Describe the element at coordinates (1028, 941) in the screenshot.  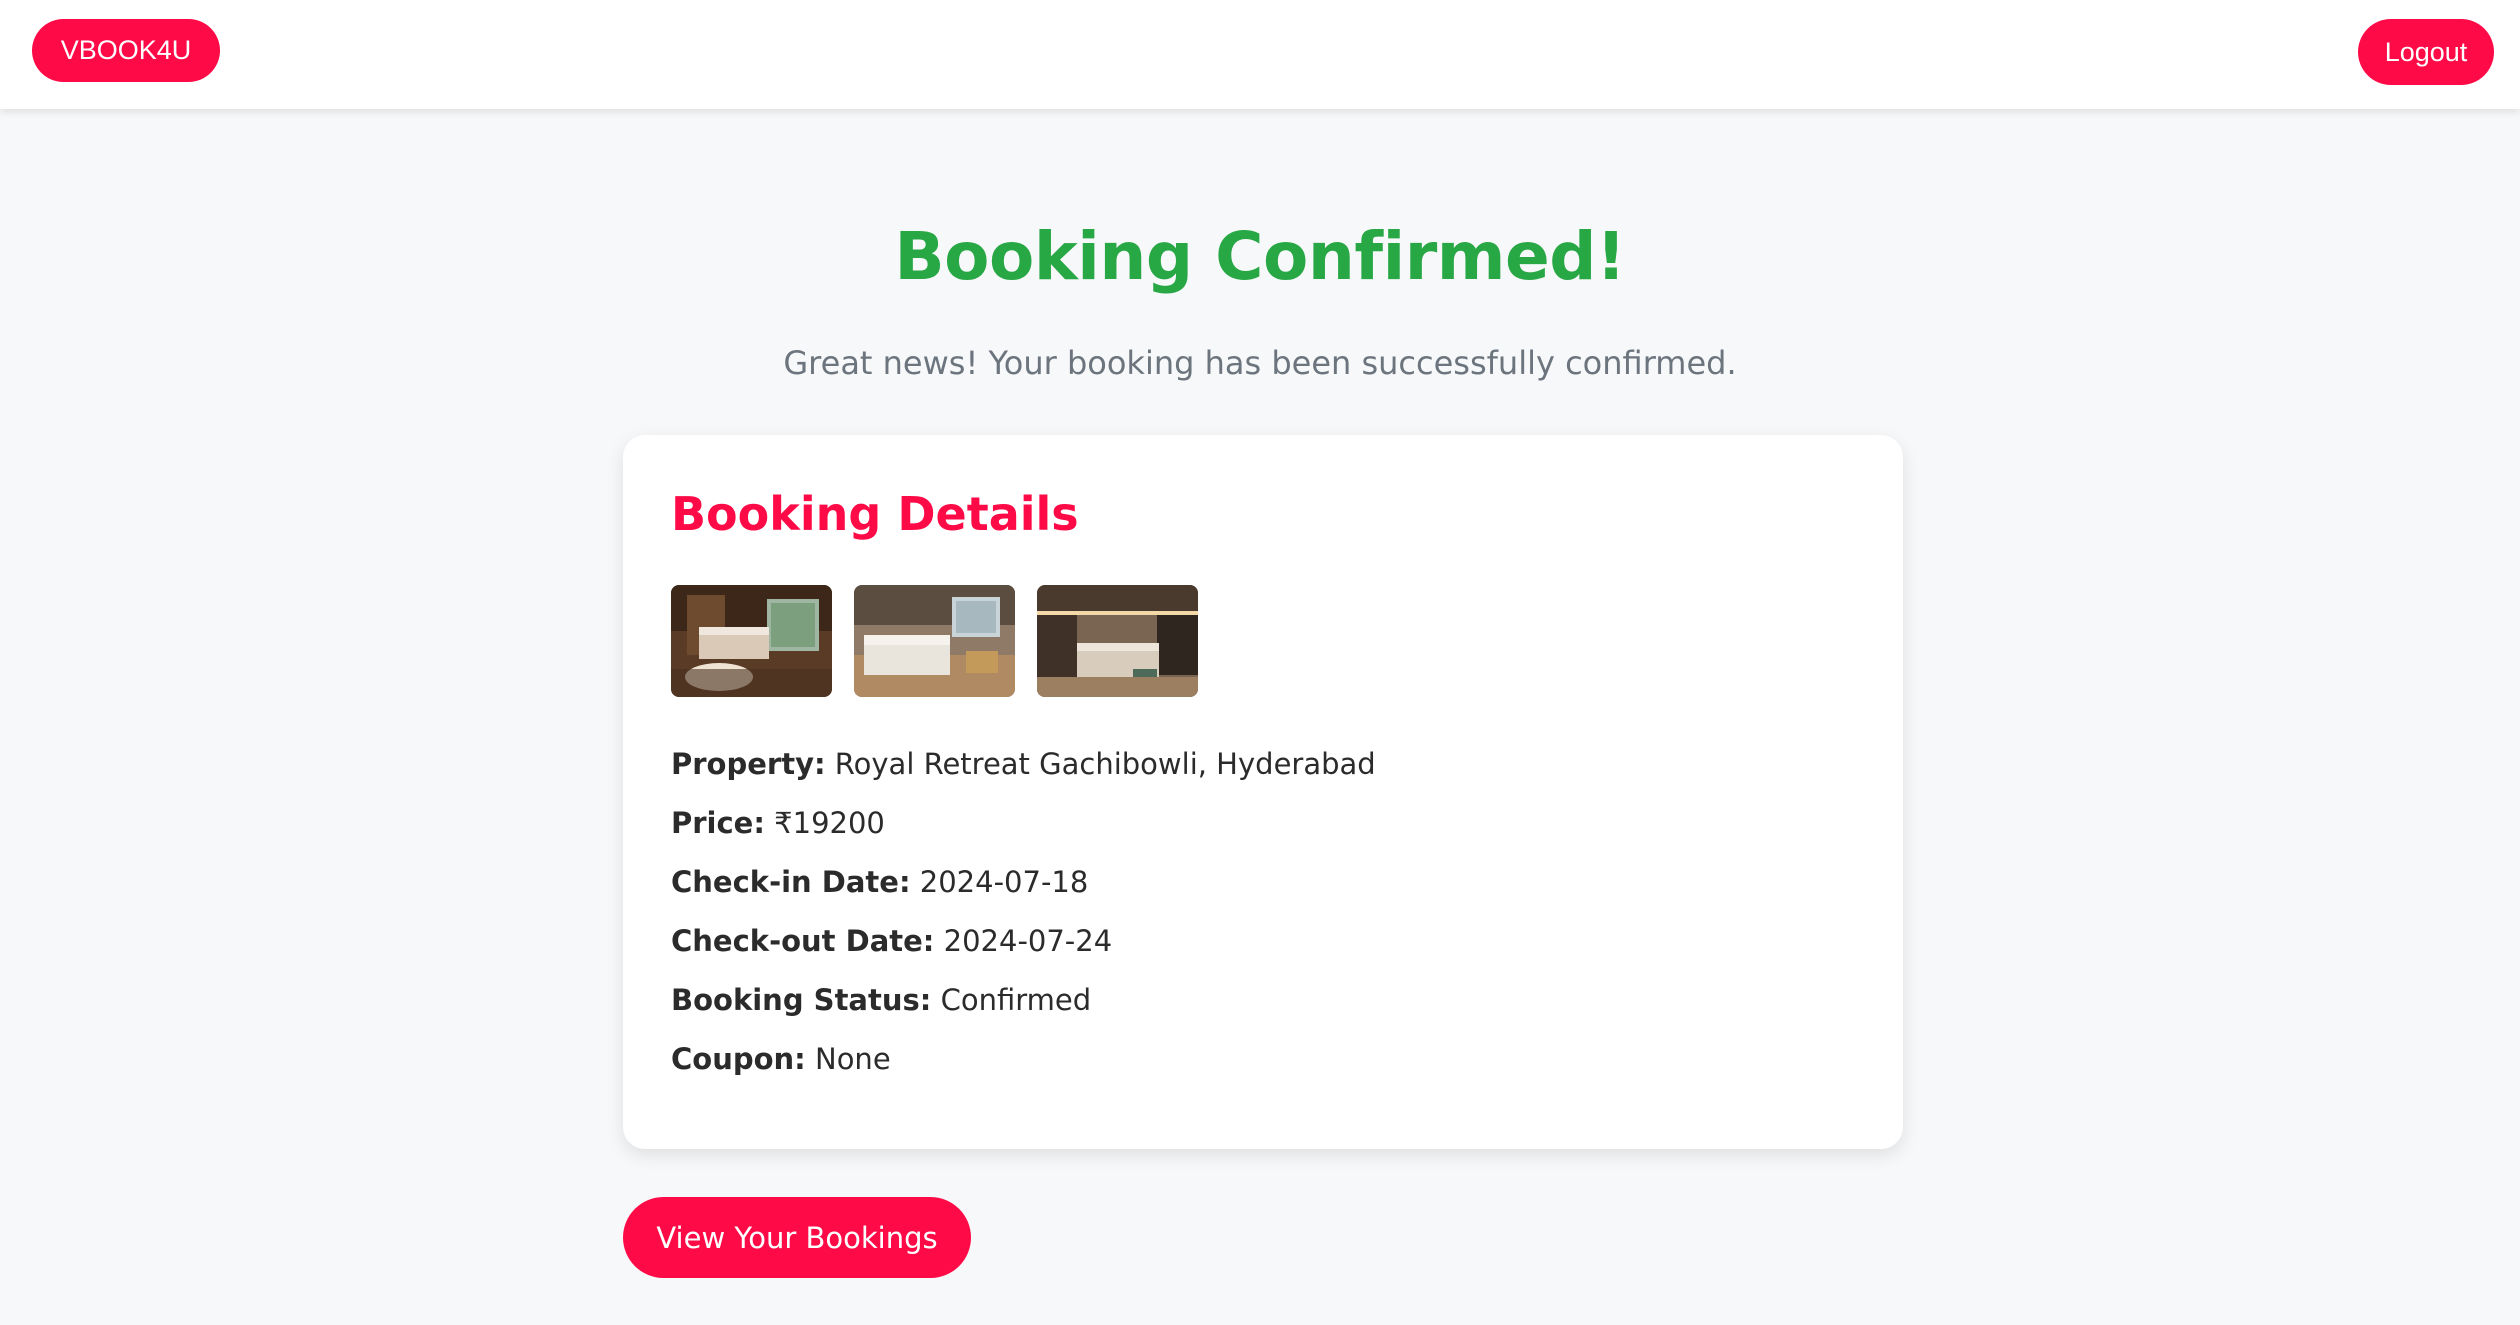
I see `detail-check-out-value: 2024-07-24` at that location.